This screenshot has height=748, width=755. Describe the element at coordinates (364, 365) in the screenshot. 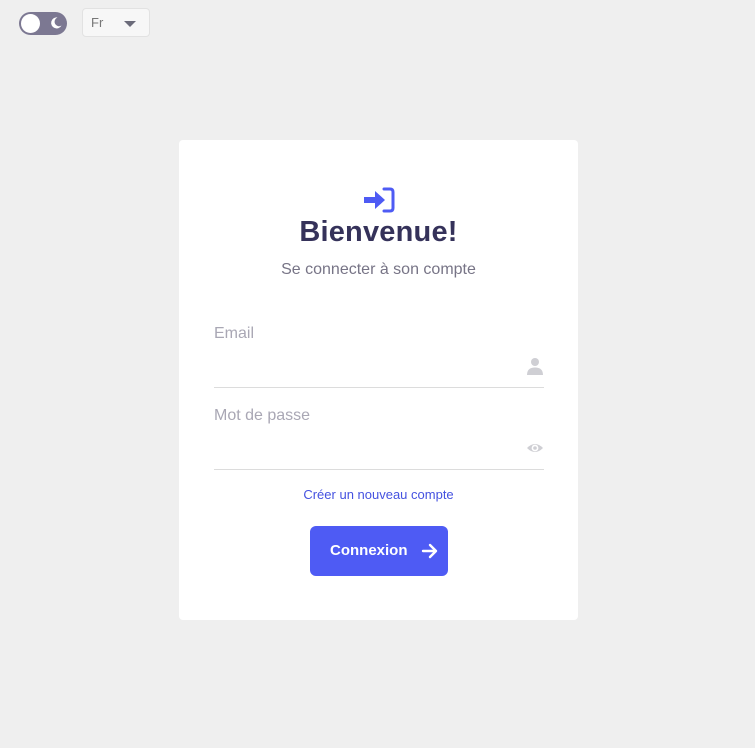

I see `email-input` at that location.